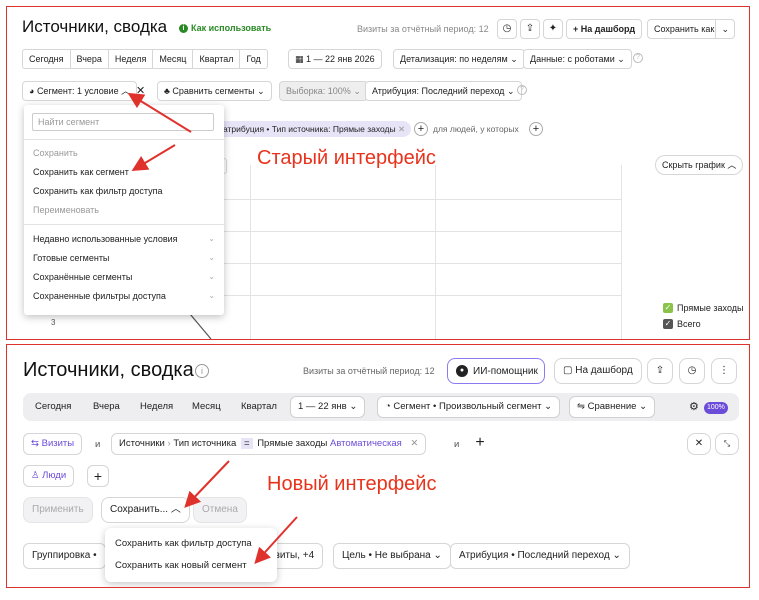  Describe the element at coordinates (443, 91) in the screenshot. I see `attribution-button: Атрибуция: Последний переход ⌄` at that location.